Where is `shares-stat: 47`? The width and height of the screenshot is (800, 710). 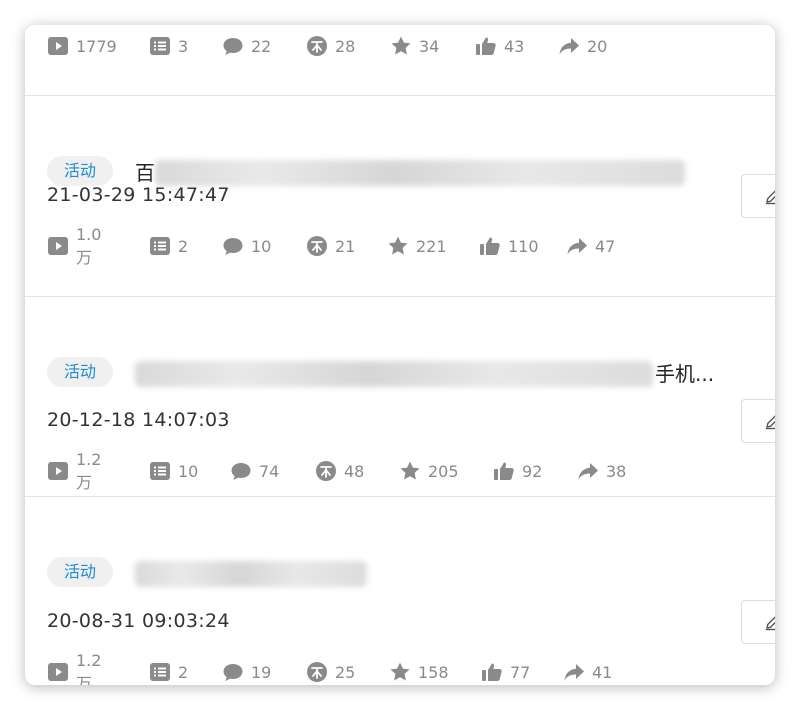 shares-stat: 47 is located at coordinates (590, 246).